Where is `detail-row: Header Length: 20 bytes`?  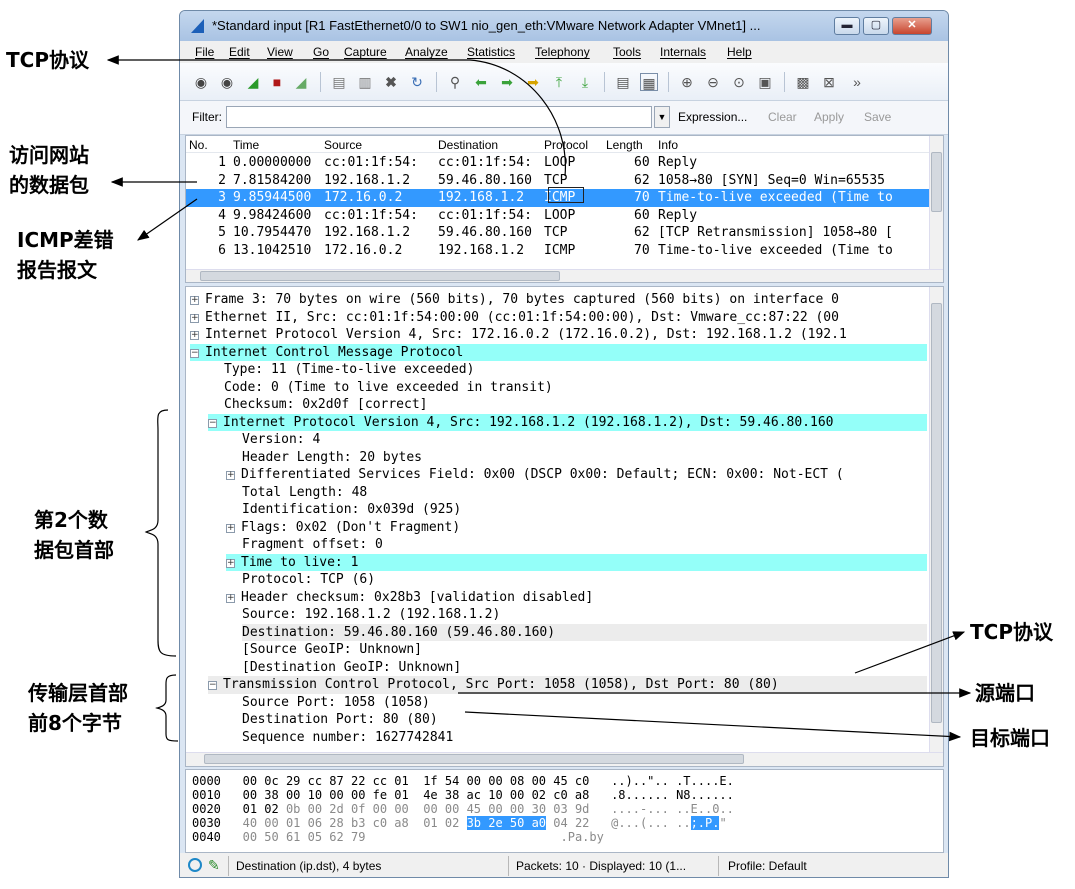 detail-row: Header Length: 20 bytes is located at coordinates (584, 458).